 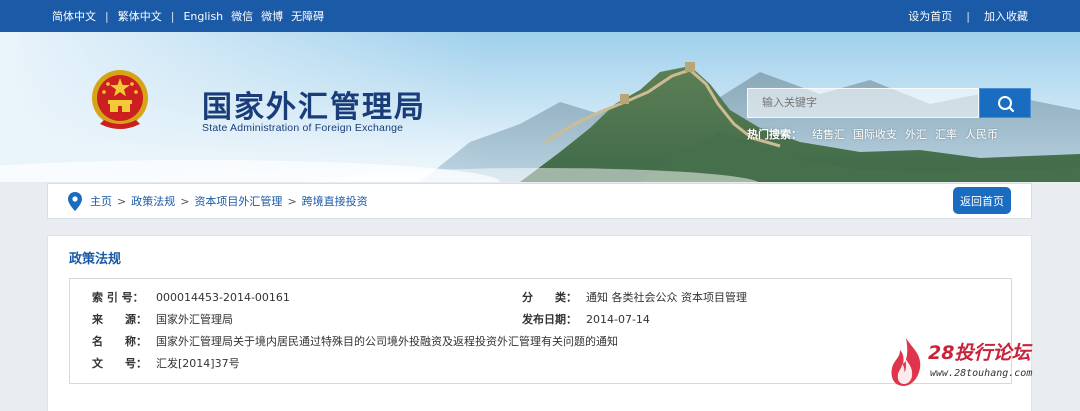 What do you see at coordinates (982, 200) in the screenshot?
I see `back-home-button: 返回首页` at bounding box center [982, 200].